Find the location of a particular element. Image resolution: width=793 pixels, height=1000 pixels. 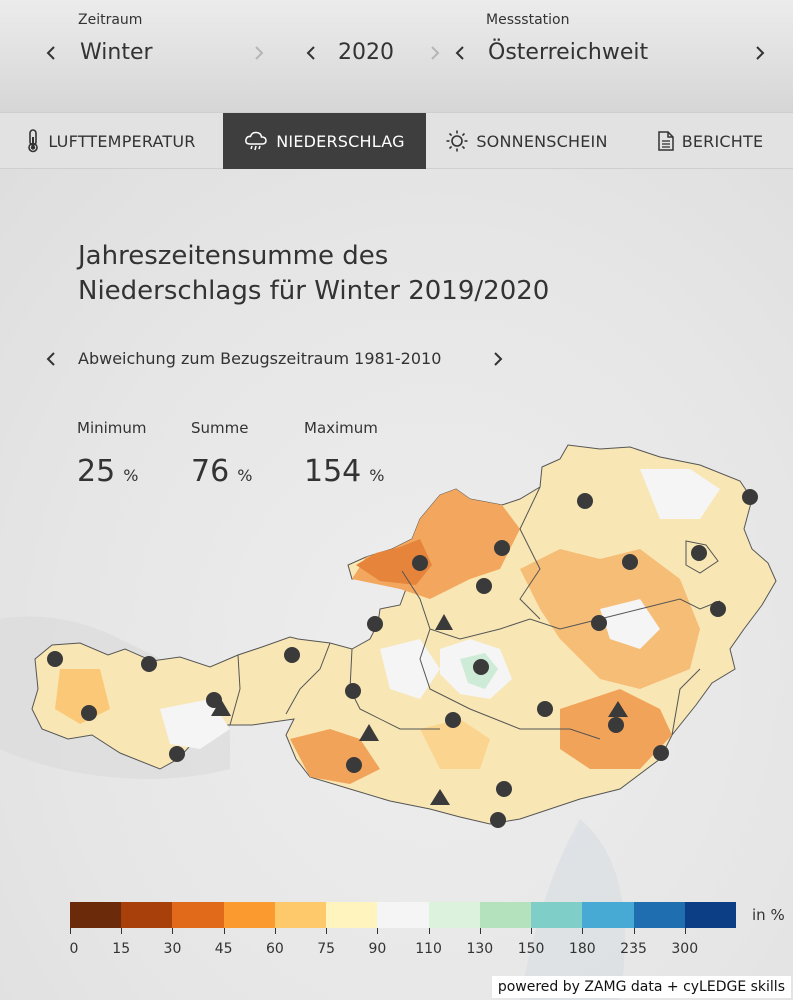

period-next-arrow is located at coordinates (259, 53).